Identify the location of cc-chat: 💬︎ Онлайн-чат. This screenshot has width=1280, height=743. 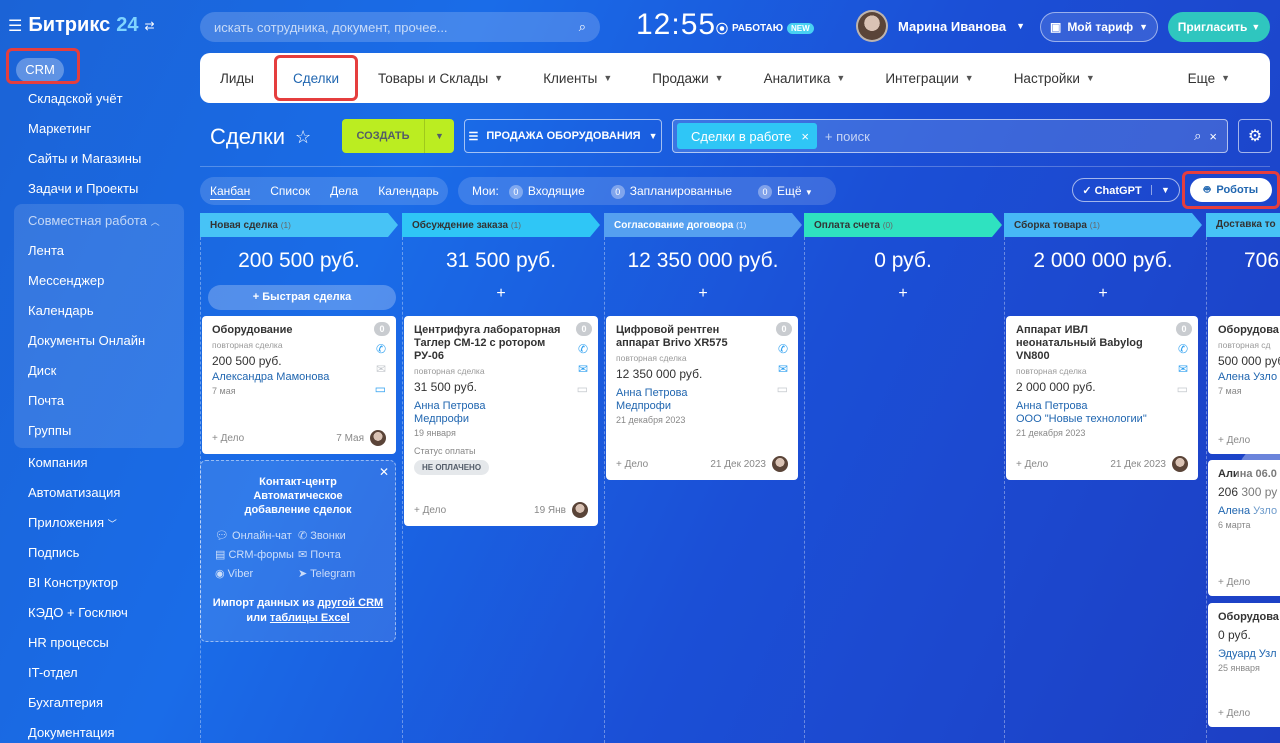
(256, 535).